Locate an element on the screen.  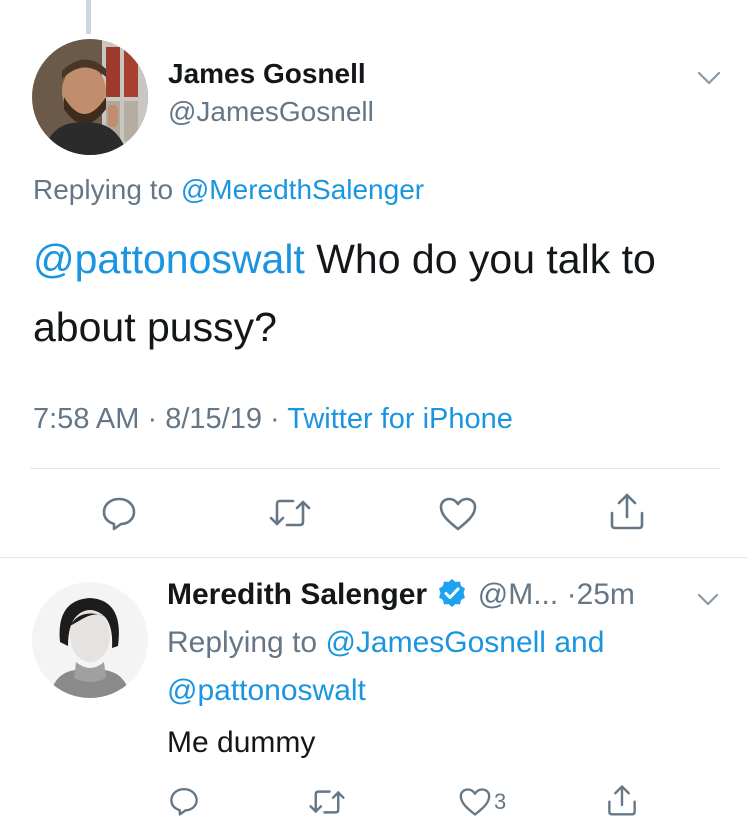
author-name: James Gosnell is located at coordinates (267, 74).